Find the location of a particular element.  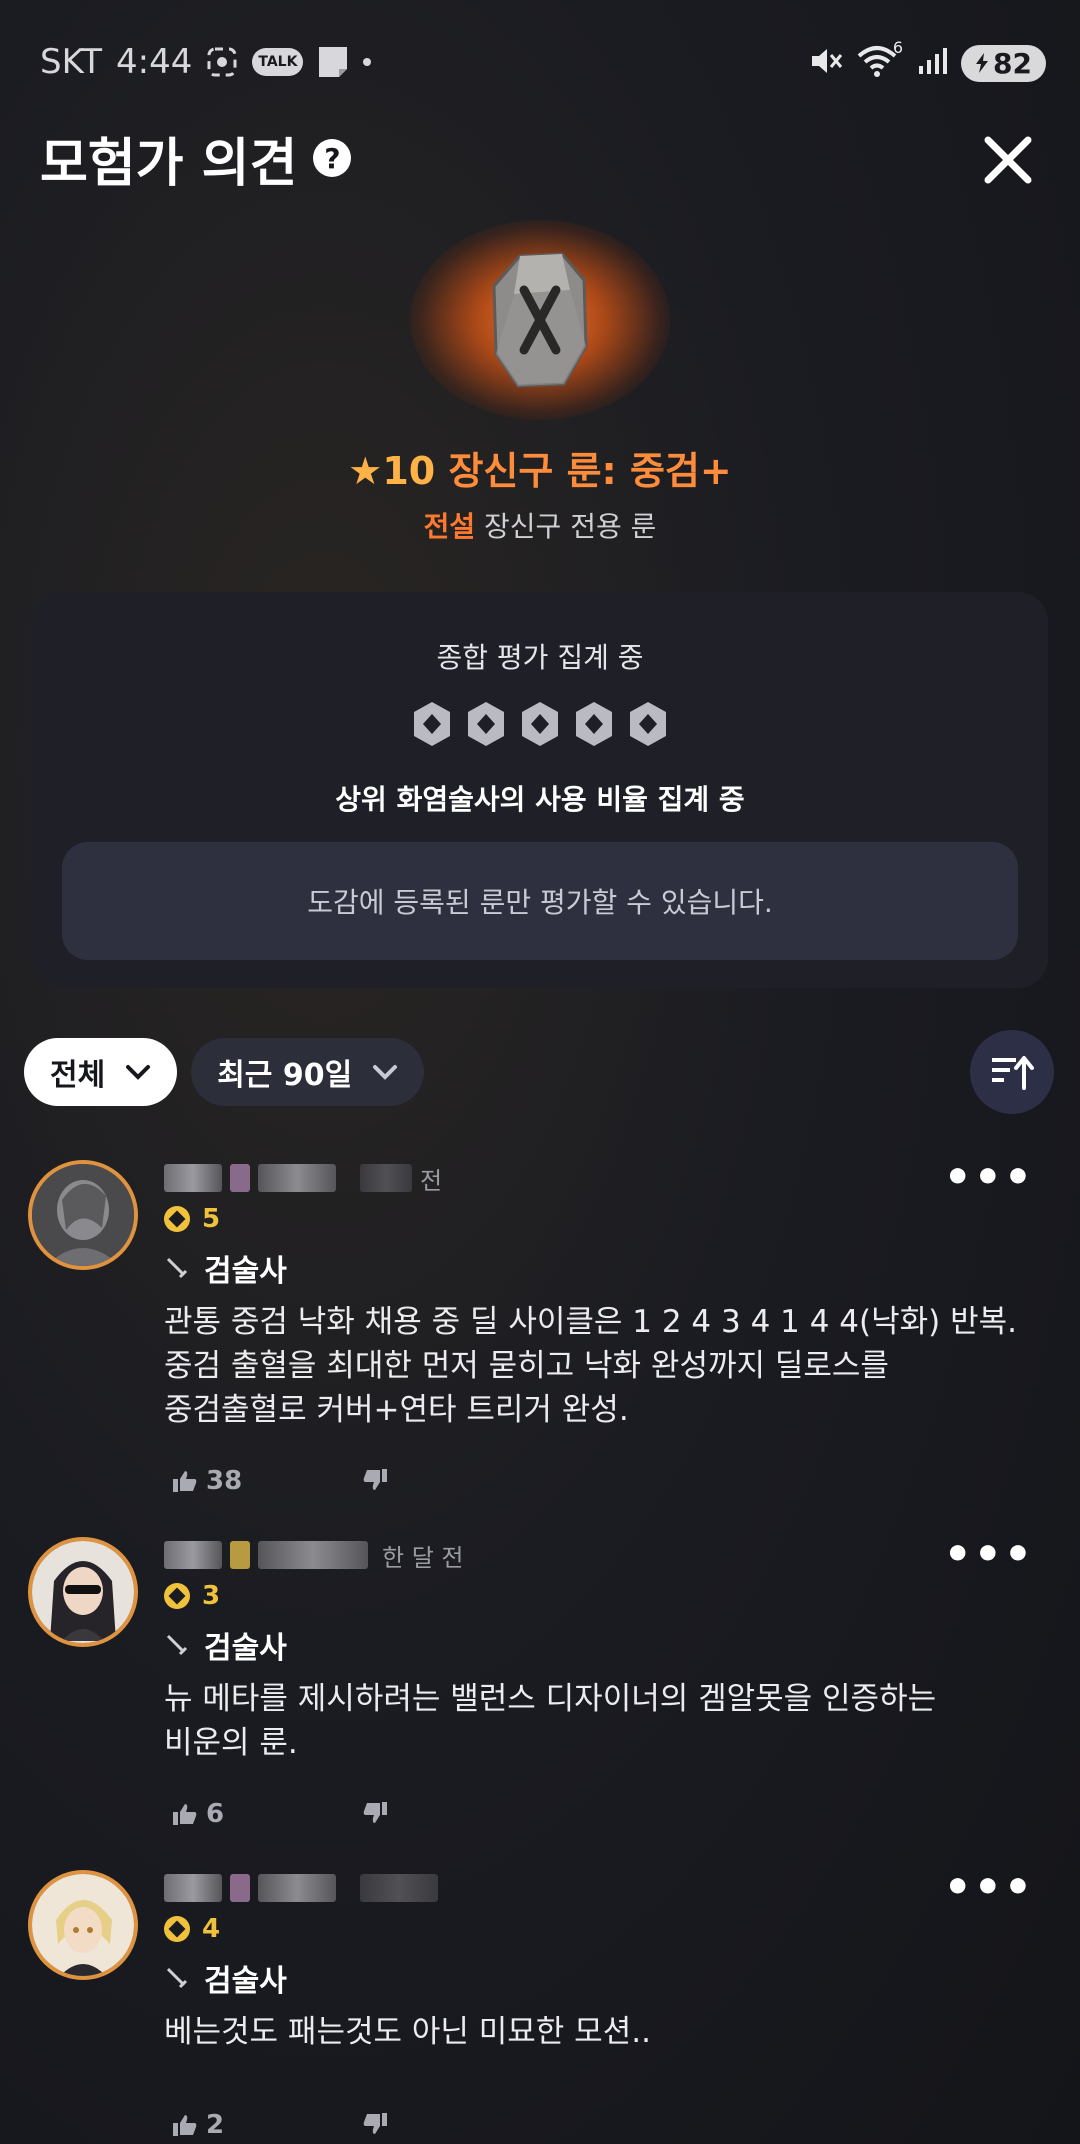

item-name: ★10 장신구 룬: 중검+ is located at coordinates (540, 467).